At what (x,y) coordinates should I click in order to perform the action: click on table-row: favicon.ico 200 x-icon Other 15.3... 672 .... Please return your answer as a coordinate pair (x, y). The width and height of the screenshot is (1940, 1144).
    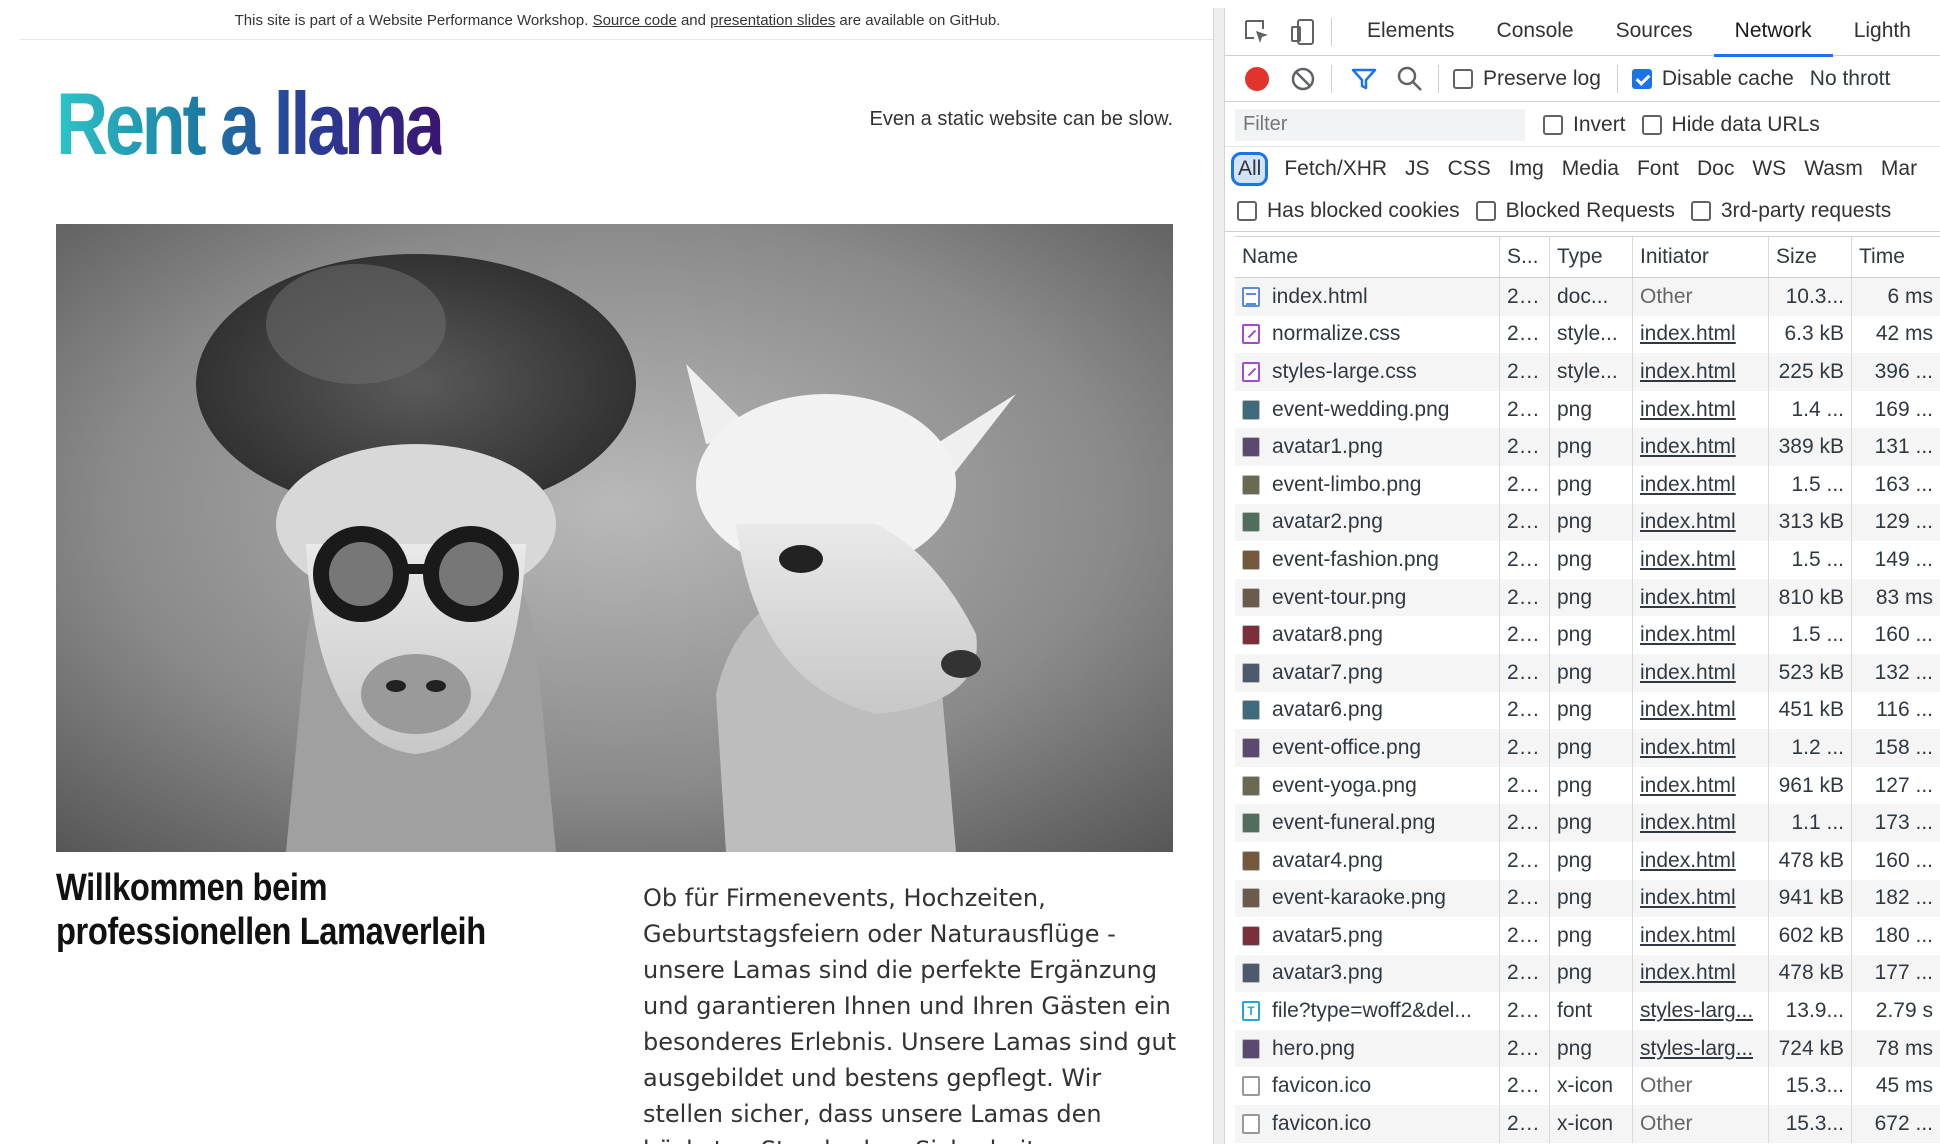
    Looking at the image, I should click on (1587, 1124).